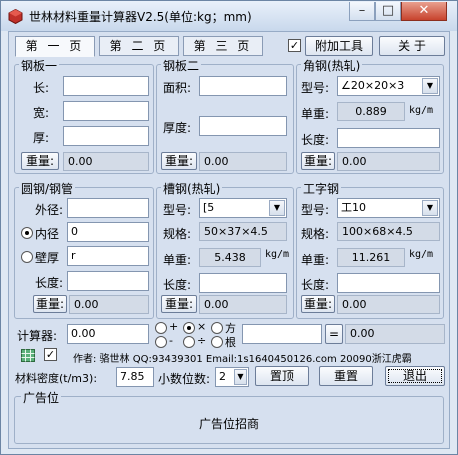  I want to click on about-button: 关 于, so click(412, 46).